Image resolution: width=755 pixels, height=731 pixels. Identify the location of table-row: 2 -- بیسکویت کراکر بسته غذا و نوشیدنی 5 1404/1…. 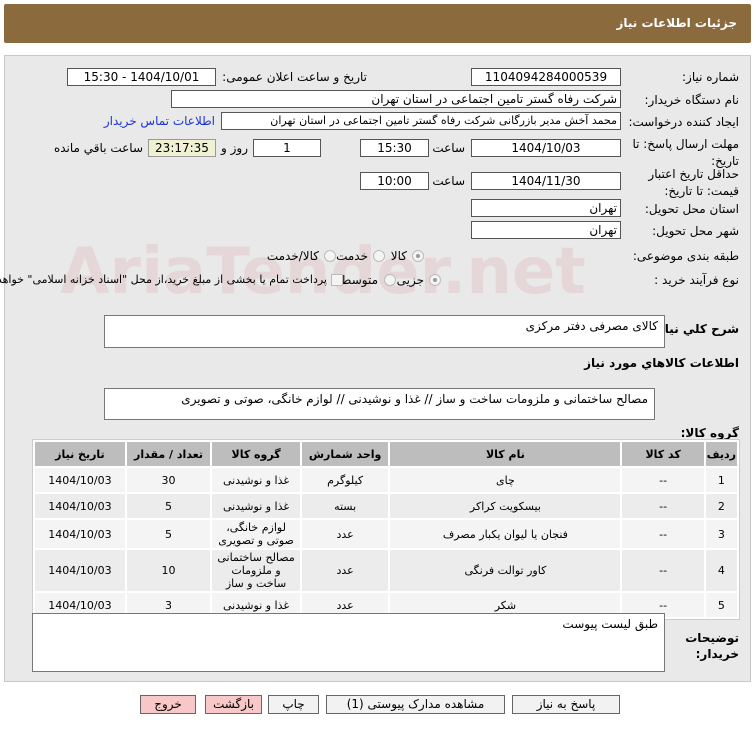
(386, 506).